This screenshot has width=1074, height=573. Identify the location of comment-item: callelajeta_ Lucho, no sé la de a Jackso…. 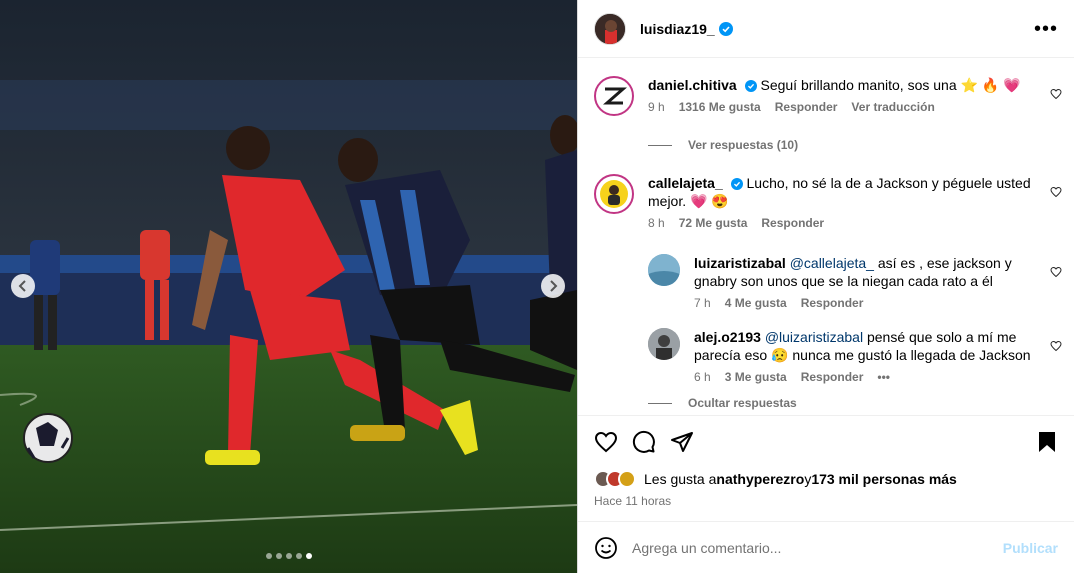
(826, 202).